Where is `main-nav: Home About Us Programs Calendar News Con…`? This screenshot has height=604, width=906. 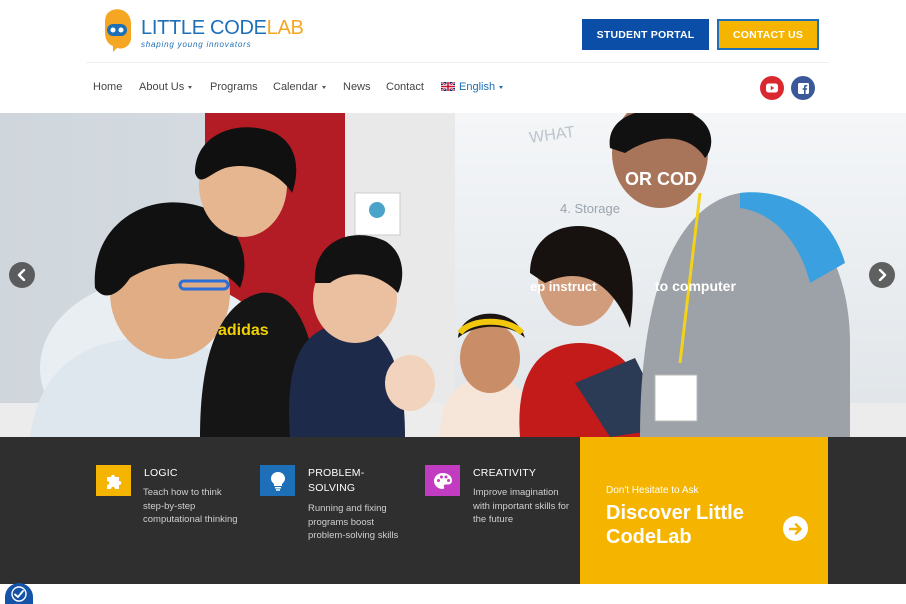
main-nav: Home About Us Programs Calendar News Con… is located at coordinates (453, 88).